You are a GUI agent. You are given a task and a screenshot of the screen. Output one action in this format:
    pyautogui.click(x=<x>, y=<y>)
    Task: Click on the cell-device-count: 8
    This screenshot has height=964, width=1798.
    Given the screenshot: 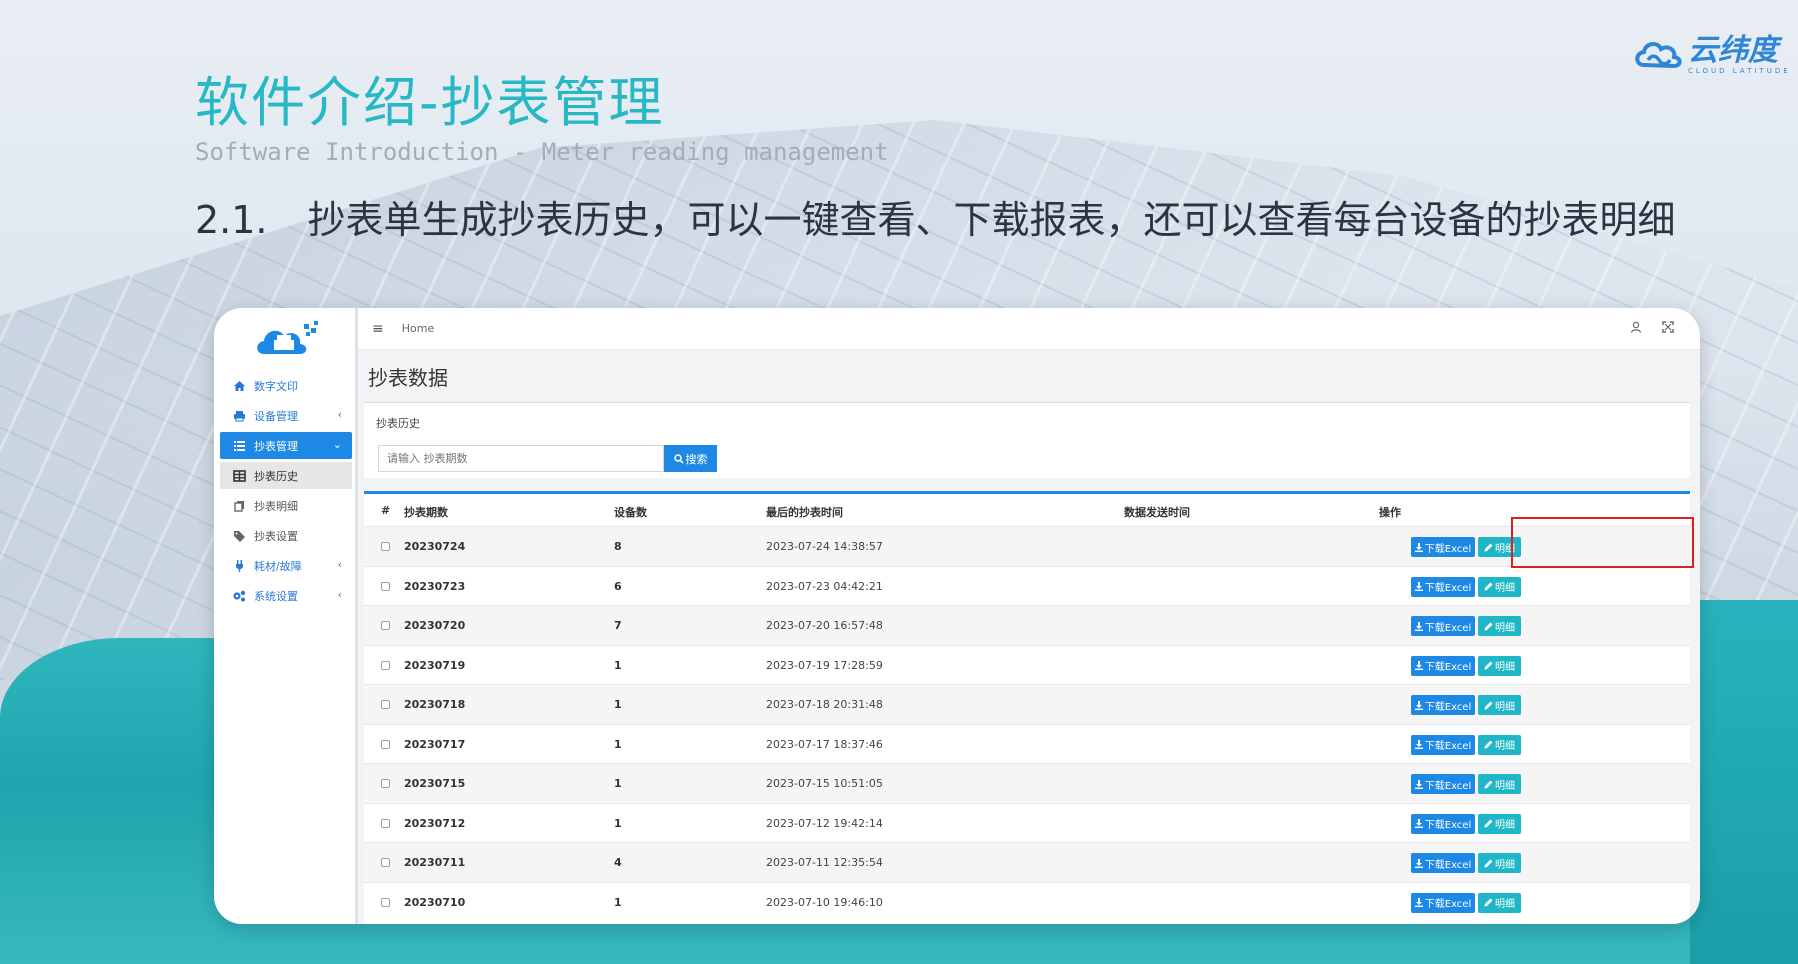 What is the action you would take?
    pyautogui.click(x=618, y=546)
    